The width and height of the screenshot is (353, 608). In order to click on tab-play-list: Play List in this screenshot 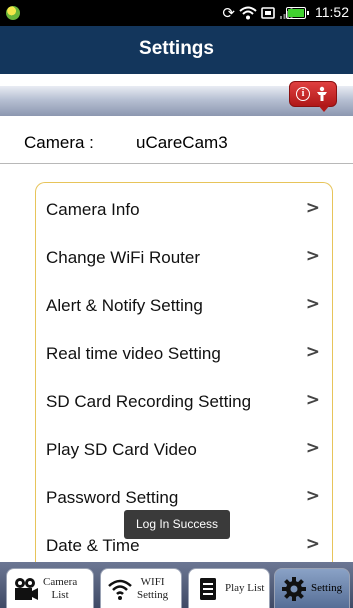, I will do `click(229, 588)`.